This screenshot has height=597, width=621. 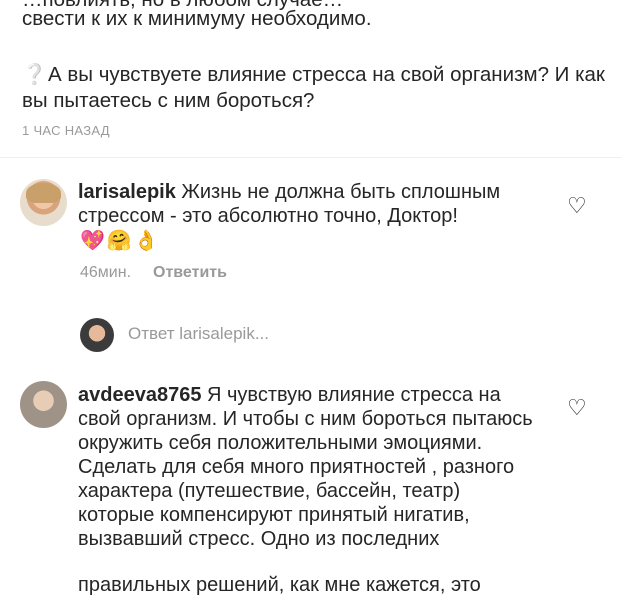 I want to click on question-mark-icon: ❔, so click(x=34, y=75).